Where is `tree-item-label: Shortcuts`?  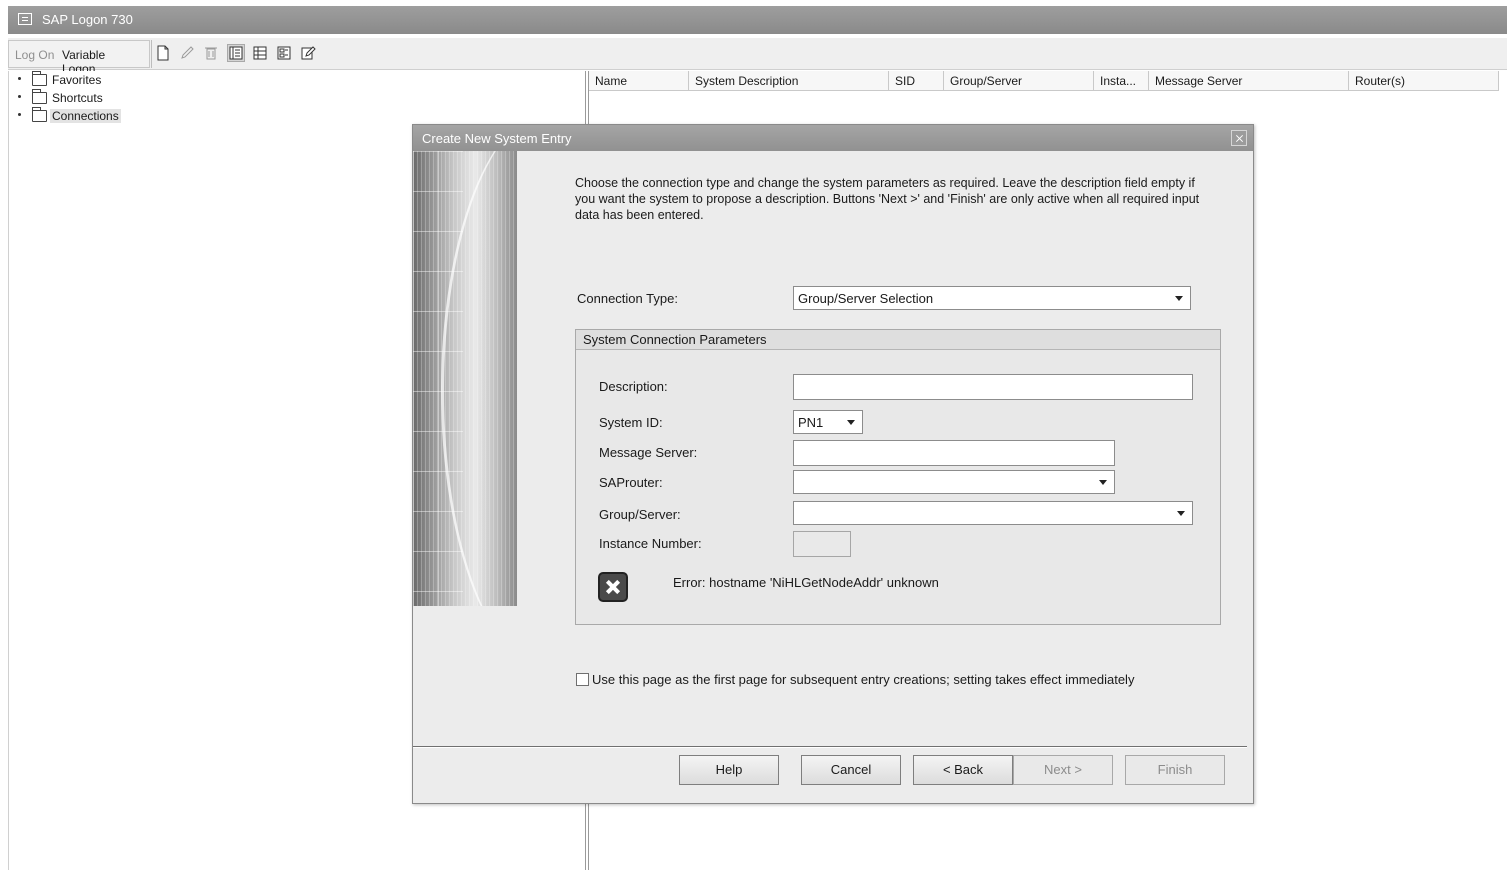 tree-item-label: Shortcuts is located at coordinates (77, 98).